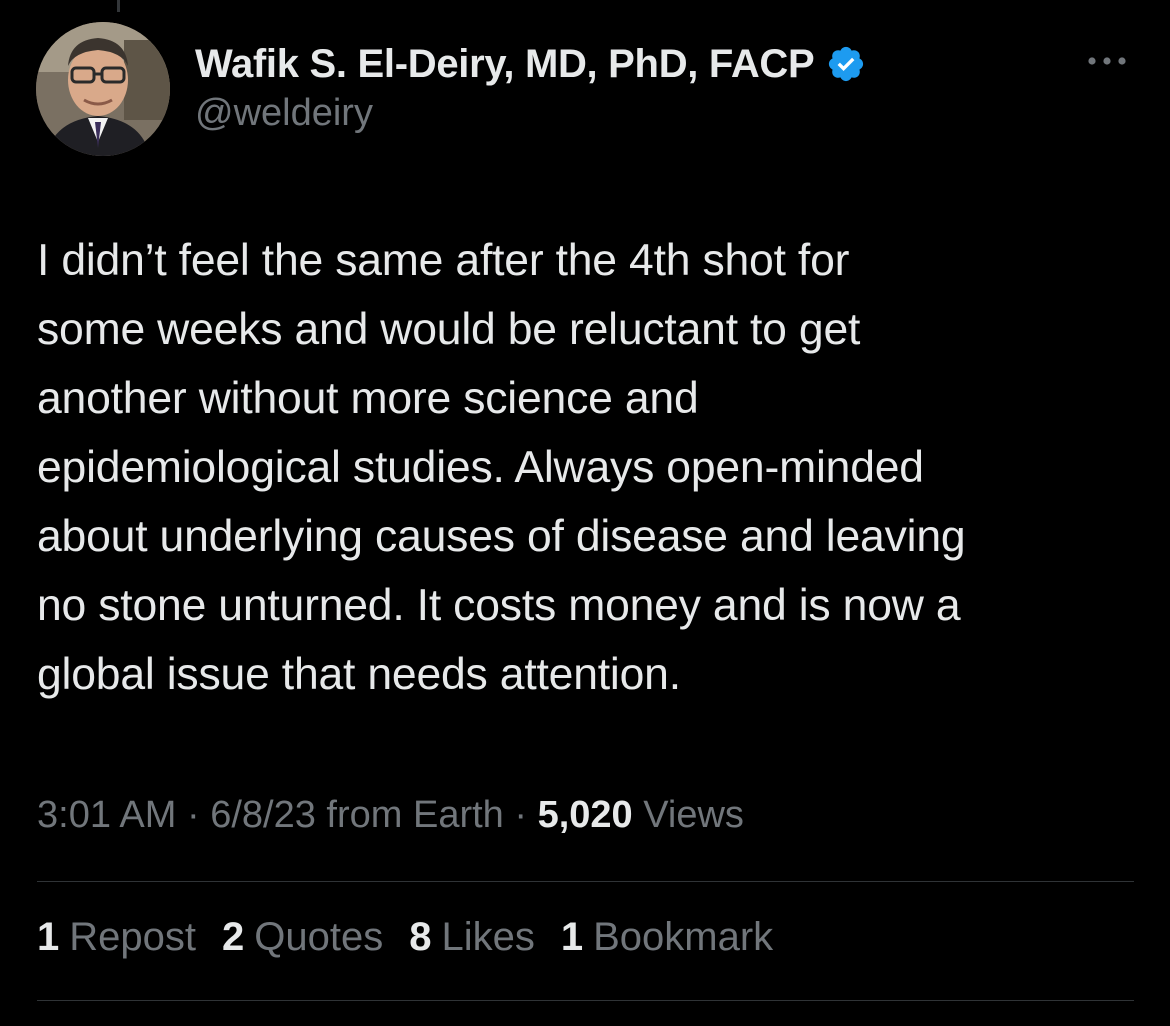 The image size is (1170, 1026). I want to click on views-count: 5,020, so click(585, 815).